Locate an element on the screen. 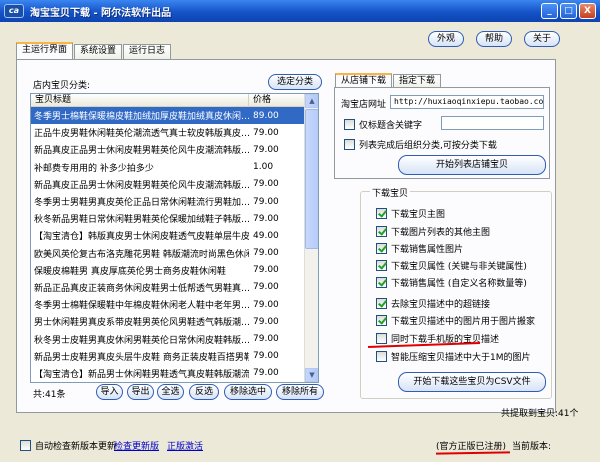  option-label: 去除宝贝描述中的超链接 is located at coordinates (441, 305).